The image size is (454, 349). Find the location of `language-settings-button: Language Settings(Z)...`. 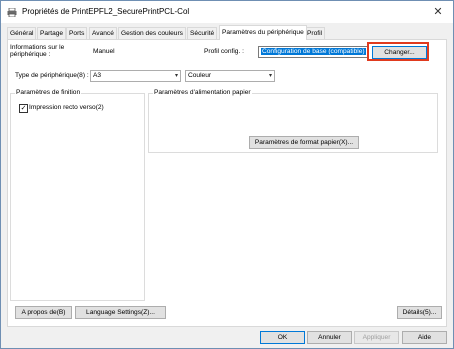

language-settings-button: Language Settings(Z)... is located at coordinates (120, 312).